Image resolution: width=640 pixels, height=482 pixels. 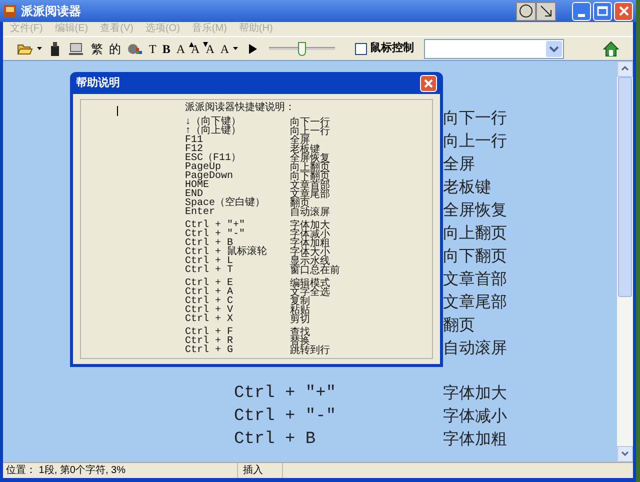 I want to click on shortcut-key: Ctrl + "+", so click(x=237, y=225).